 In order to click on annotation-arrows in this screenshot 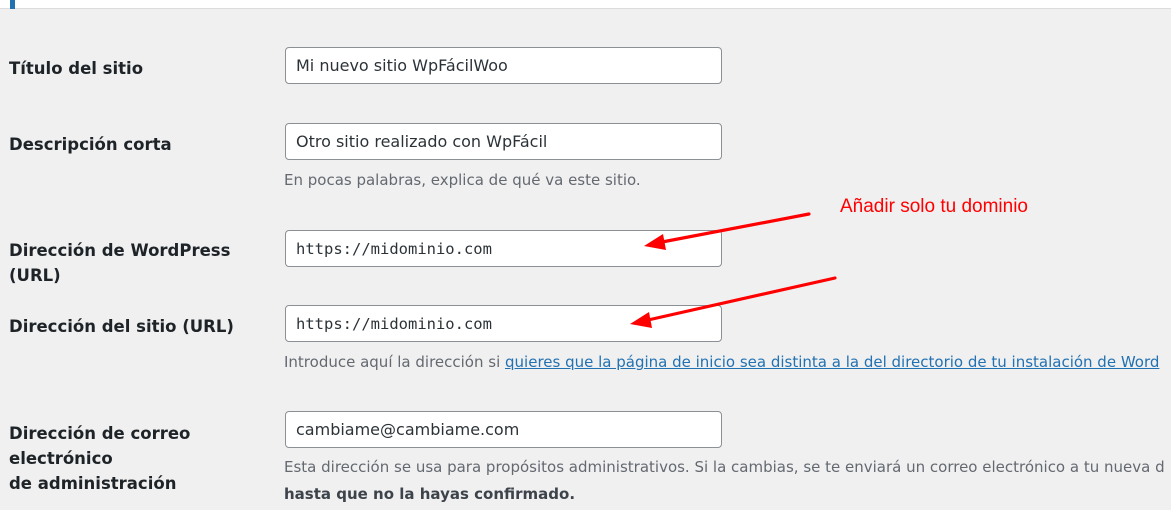, I will do `click(733, 270)`.